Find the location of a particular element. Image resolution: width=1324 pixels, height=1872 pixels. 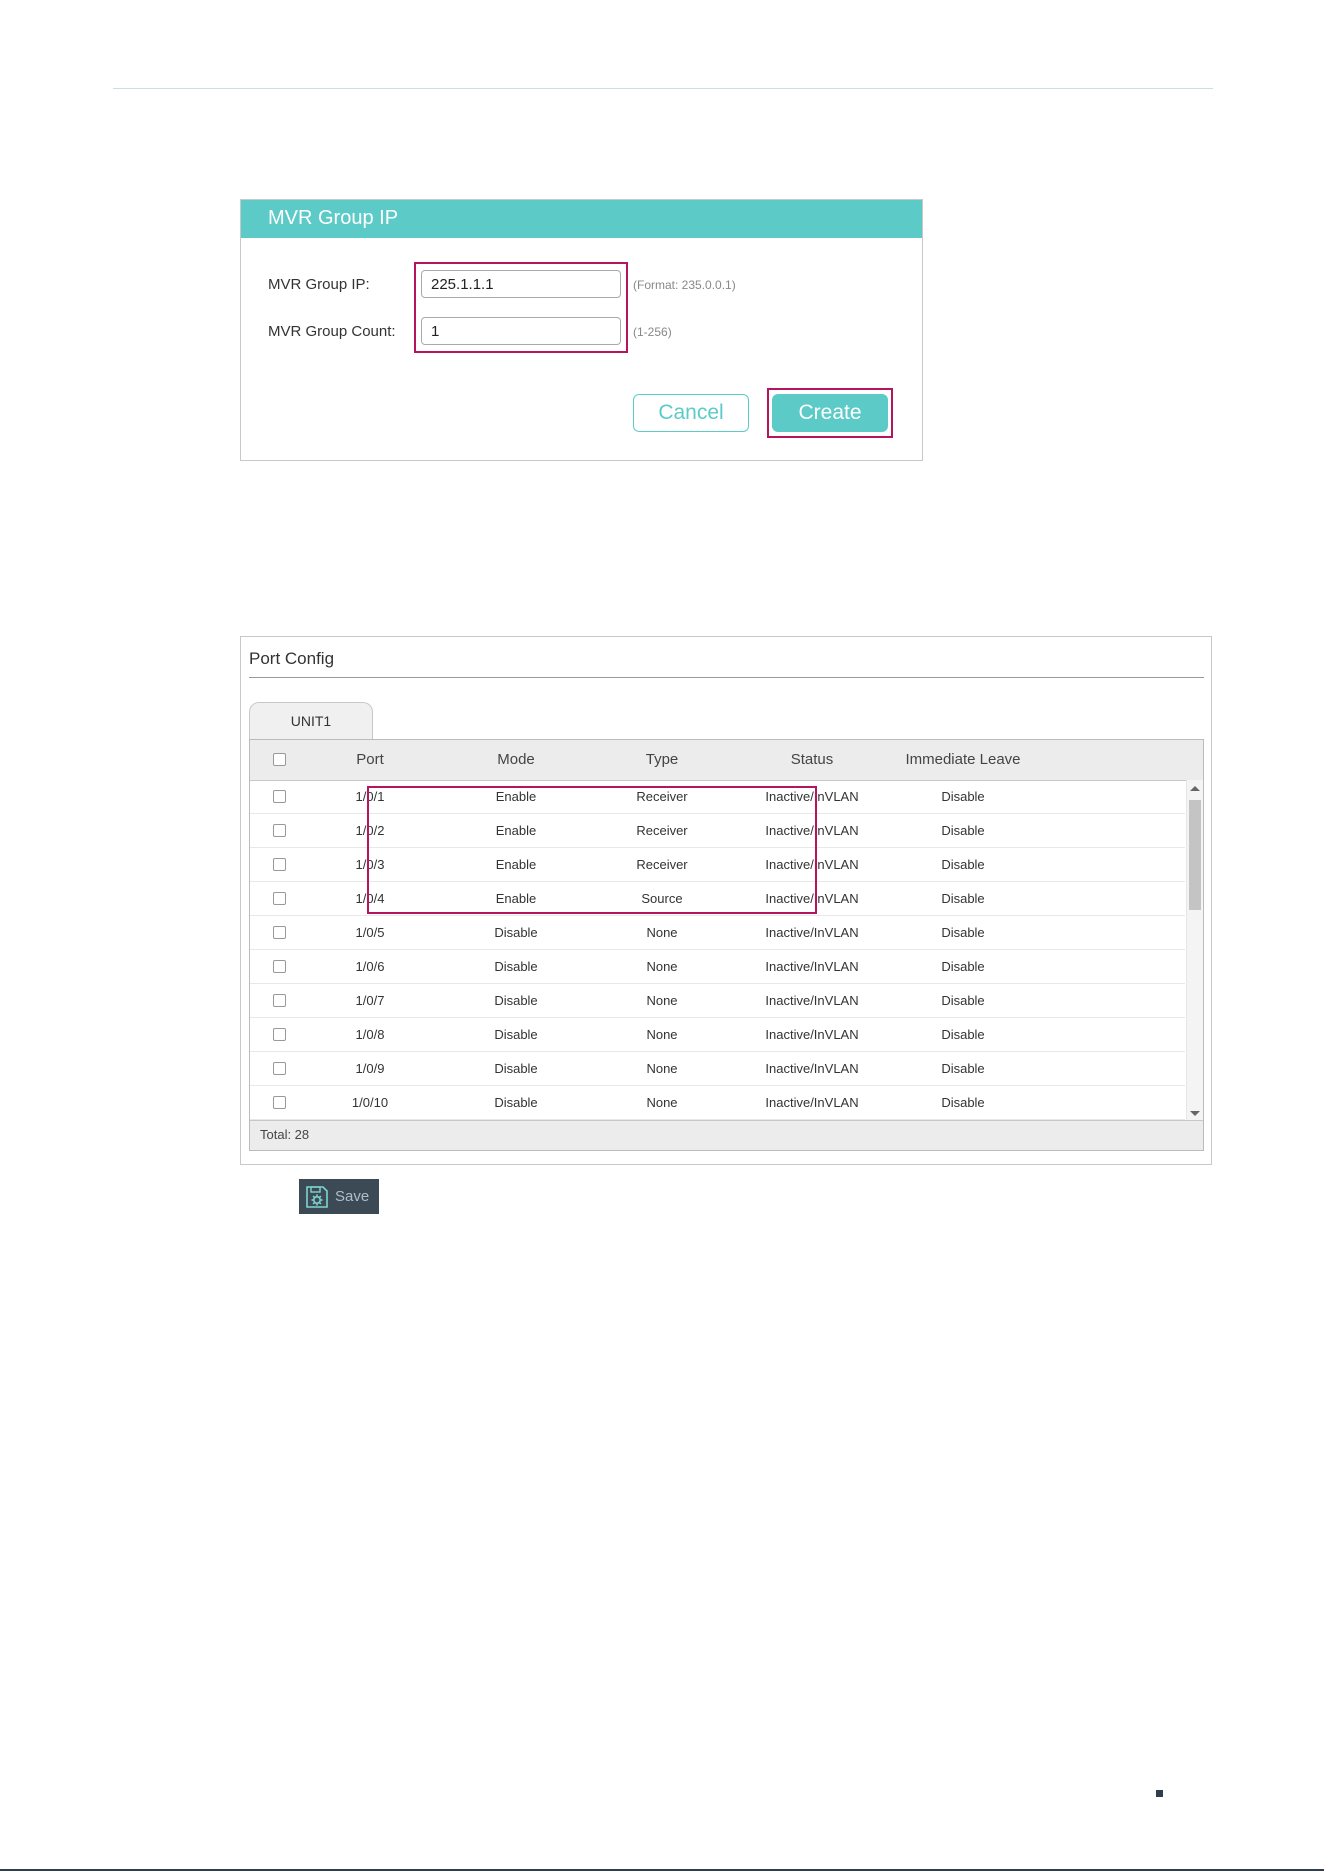

create-highlight-box is located at coordinates (830, 413).